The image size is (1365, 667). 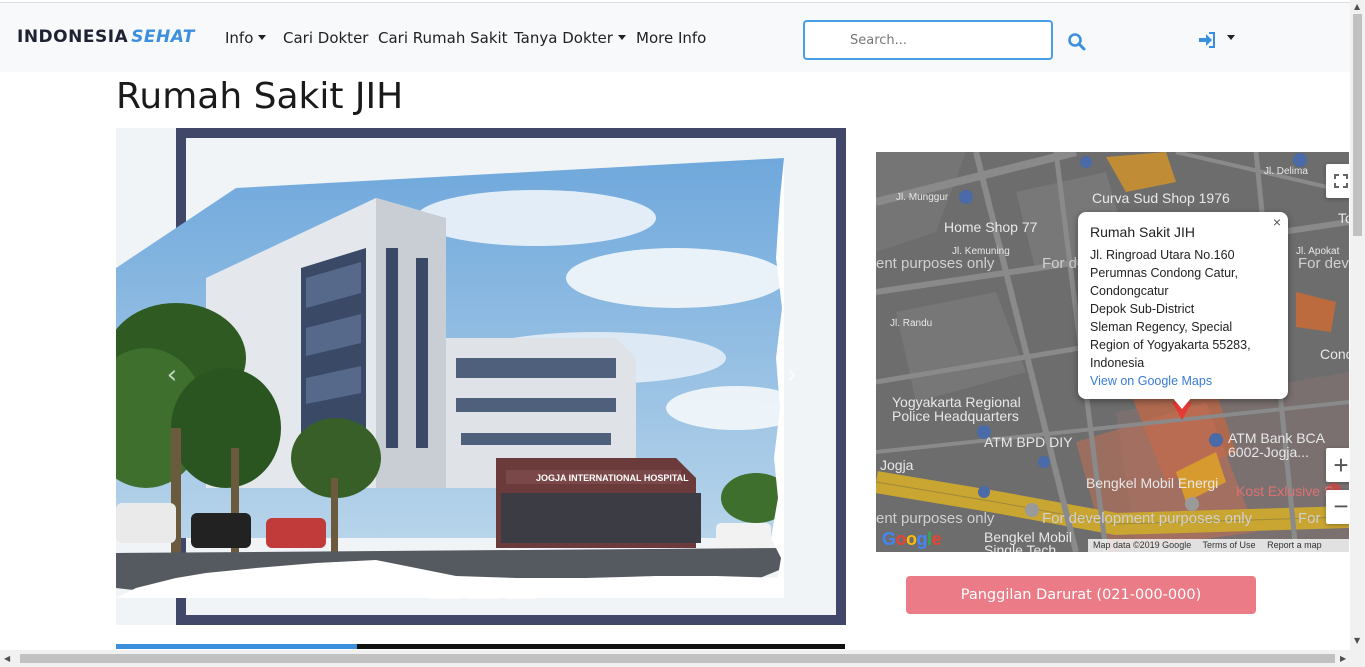 I want to click on chevron-right-icon: ›, so click(x=792, y=375).